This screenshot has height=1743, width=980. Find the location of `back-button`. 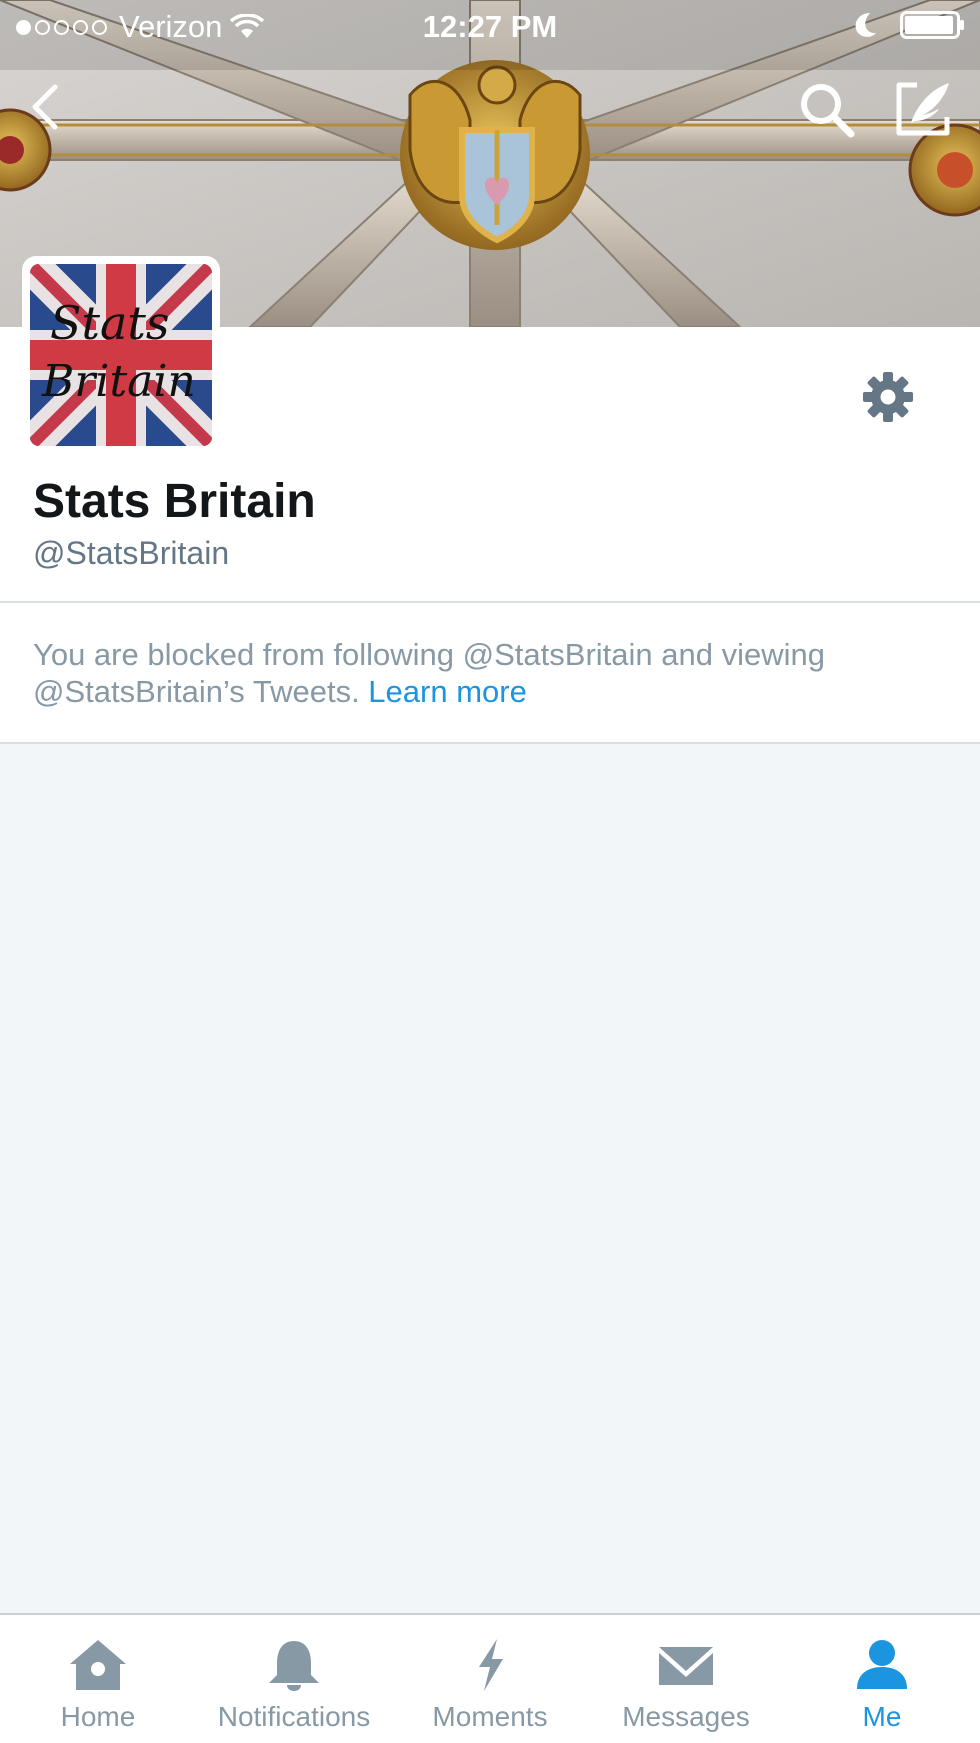

back-button is located at coordinates (45, 107).